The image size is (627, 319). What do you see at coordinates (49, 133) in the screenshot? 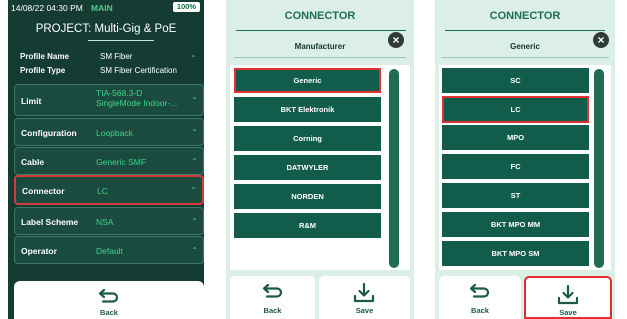
I see `setting-label: Configuration` at bounding box center [49, 133].